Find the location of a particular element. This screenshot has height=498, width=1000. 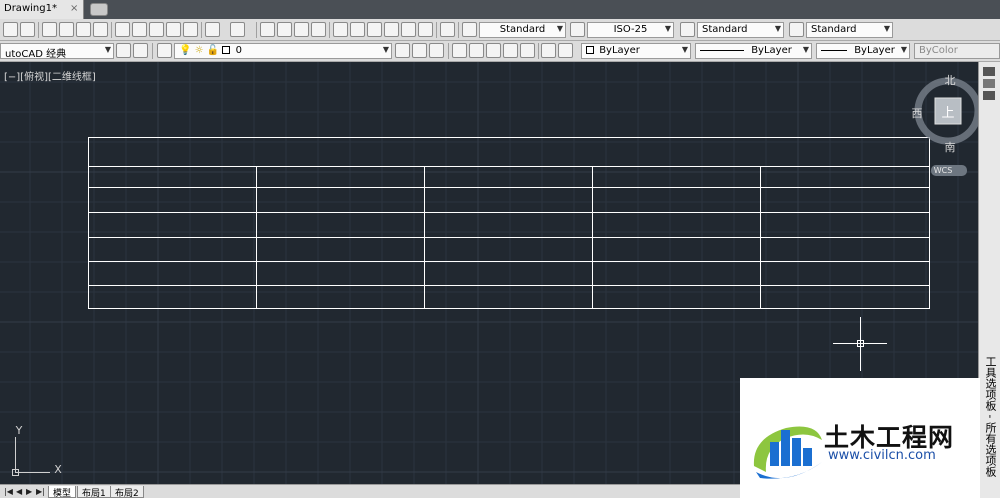

color-swatch is located at coordinates (590, 50).